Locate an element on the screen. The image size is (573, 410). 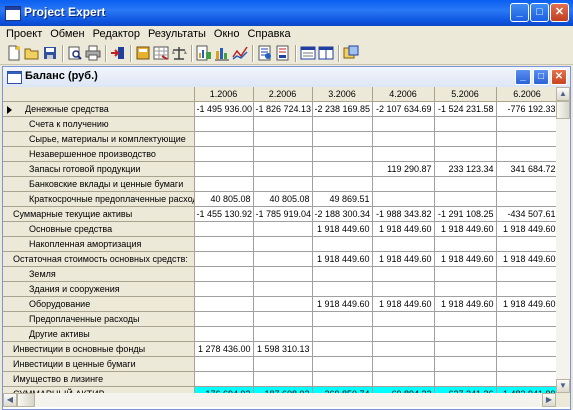
child-minimize-button: _ is located at coordinates (523, 77).